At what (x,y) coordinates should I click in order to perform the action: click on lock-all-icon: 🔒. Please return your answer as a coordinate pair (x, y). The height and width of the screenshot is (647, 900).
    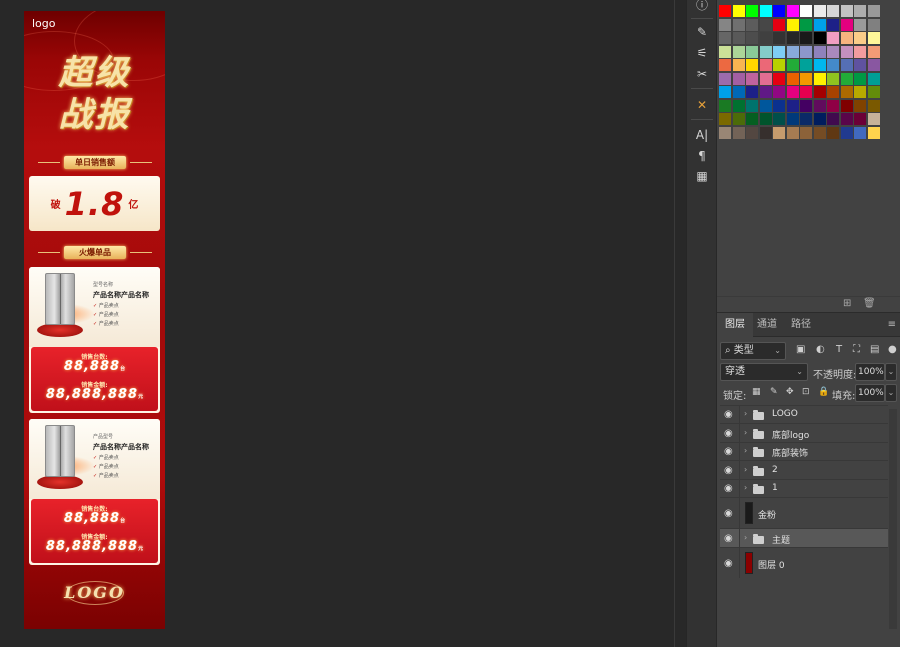
    Looking at the image, I should click on (823, 392).